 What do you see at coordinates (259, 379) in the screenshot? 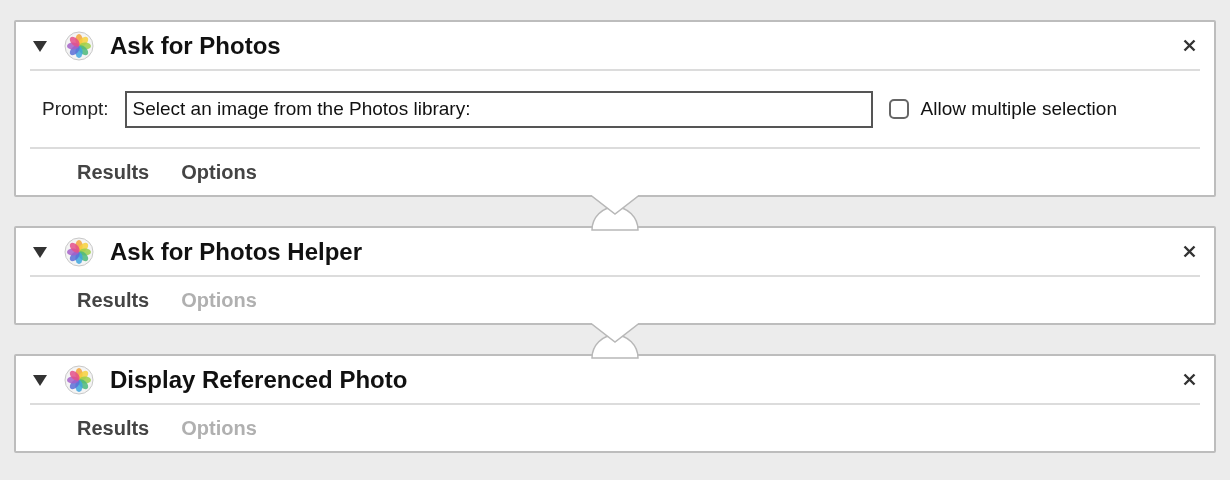
I see `action-title: Display Referenced Photo` at bounding box center [259, 379].